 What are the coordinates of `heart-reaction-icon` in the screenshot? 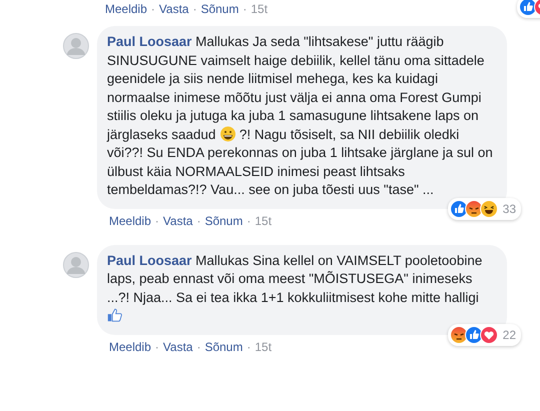 It's located at (489, 335).